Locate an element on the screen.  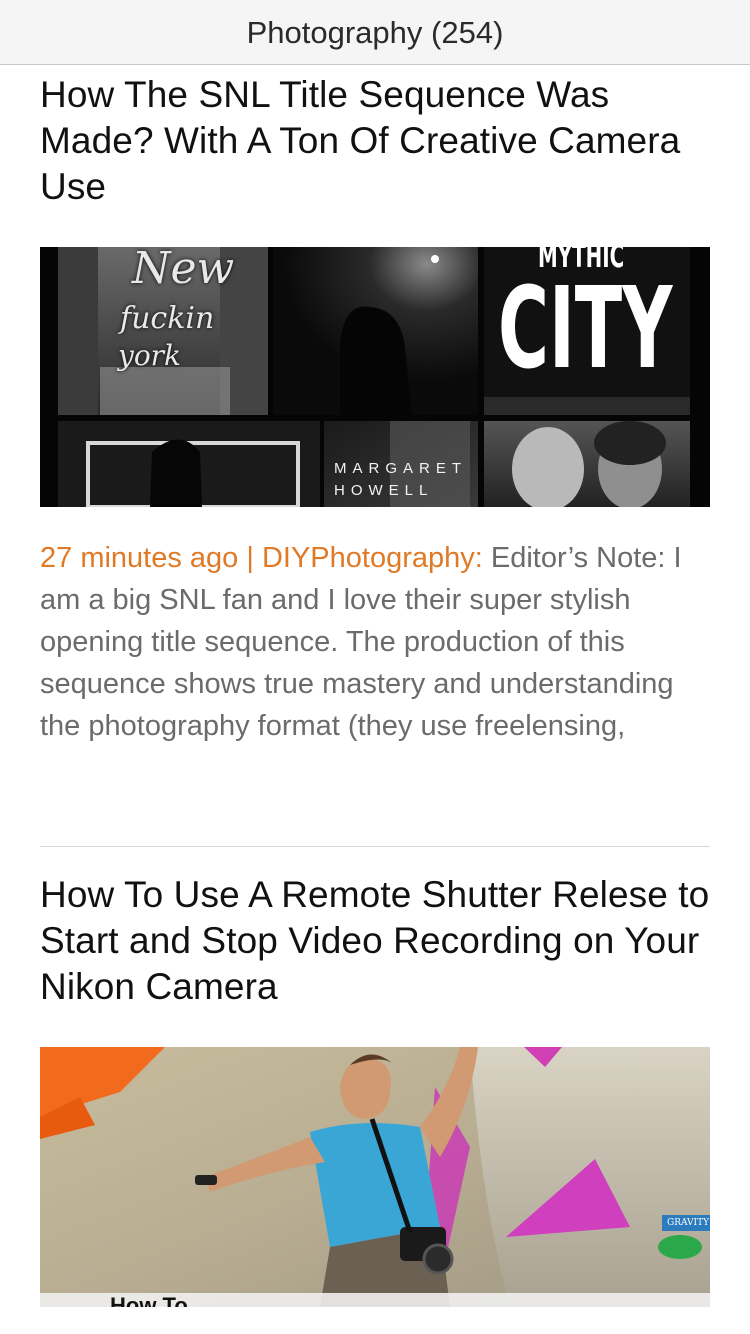
thumbnail-caption: MARGARET is located at coordinates (401, 468).